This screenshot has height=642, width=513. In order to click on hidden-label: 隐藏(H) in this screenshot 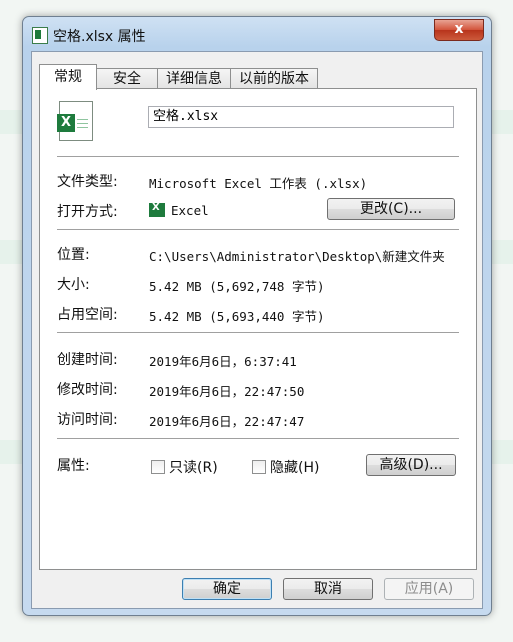, I will do `click(295, 468)`.